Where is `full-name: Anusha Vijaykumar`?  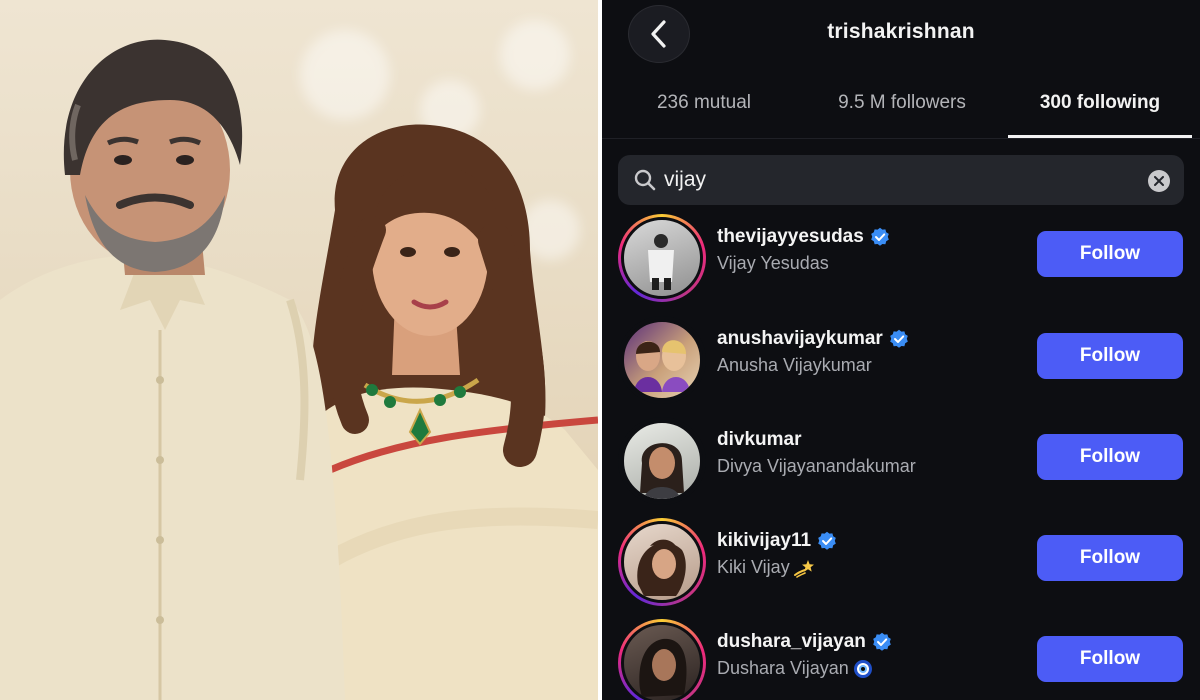 full-name: Anusha Vijaykumar is located at coordinates (794, 365).